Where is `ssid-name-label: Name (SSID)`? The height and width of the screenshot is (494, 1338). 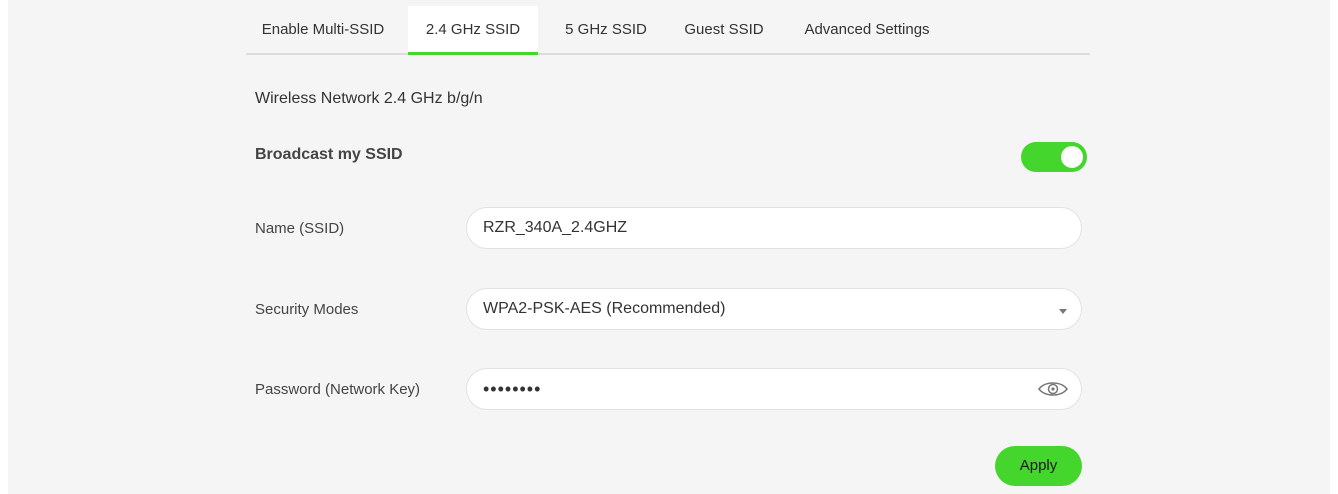 ssid-name-label: Name (SSID) is located at coordinates (300, 228).